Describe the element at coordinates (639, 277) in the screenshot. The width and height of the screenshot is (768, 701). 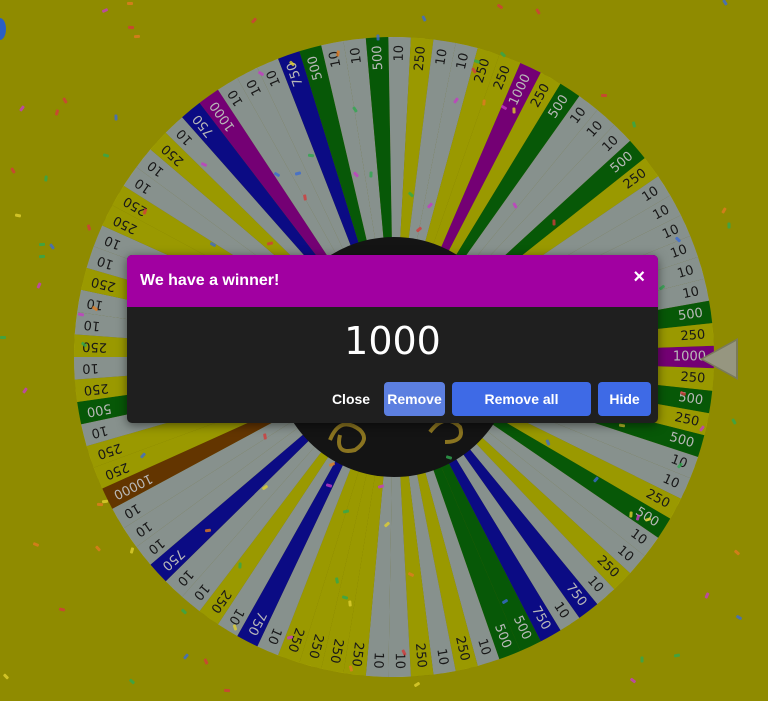
I see `close-icon: ×` at that location.